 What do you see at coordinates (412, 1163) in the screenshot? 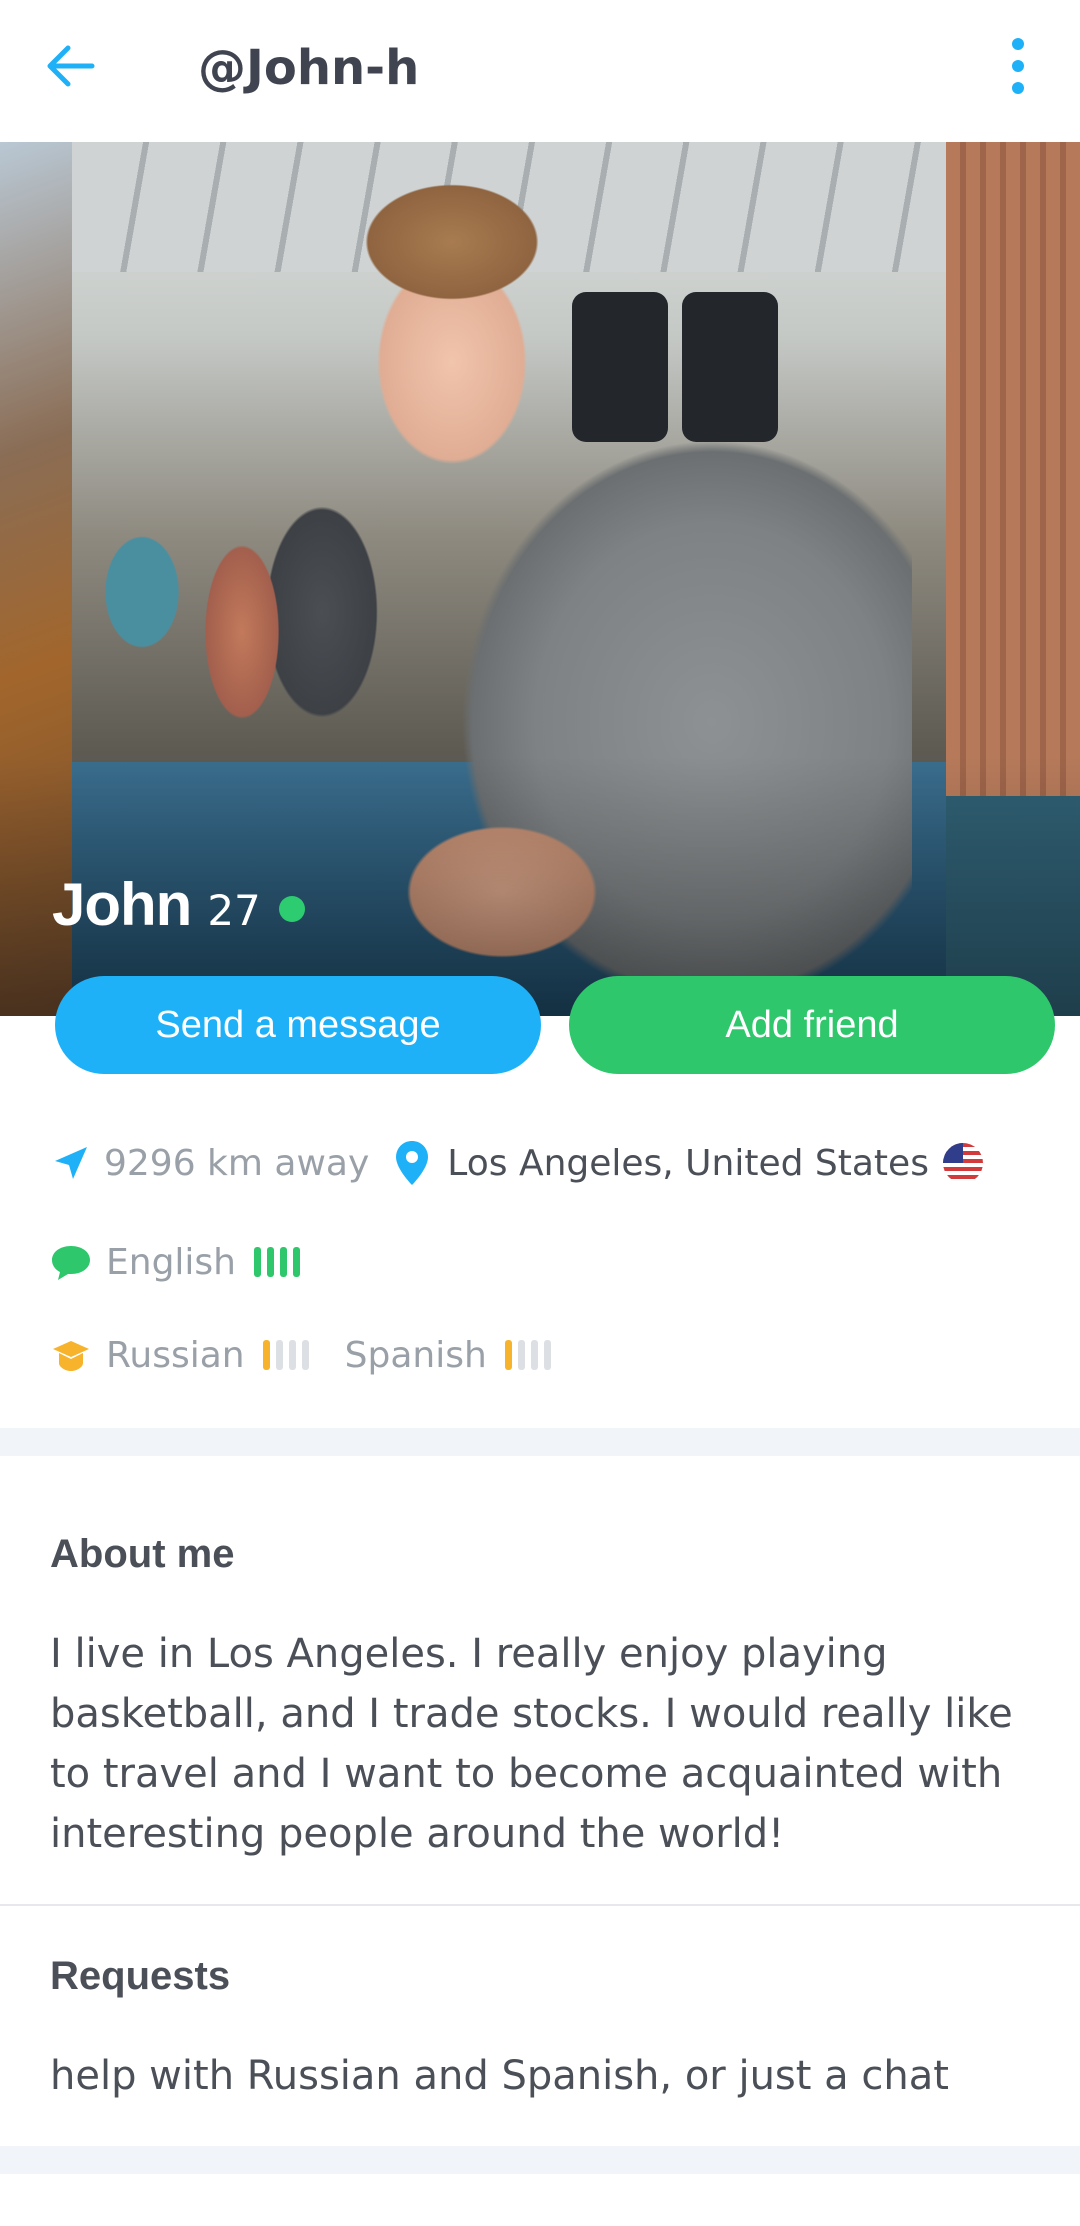
I see `map-pin-icon` at bounding box center [412, 1163].